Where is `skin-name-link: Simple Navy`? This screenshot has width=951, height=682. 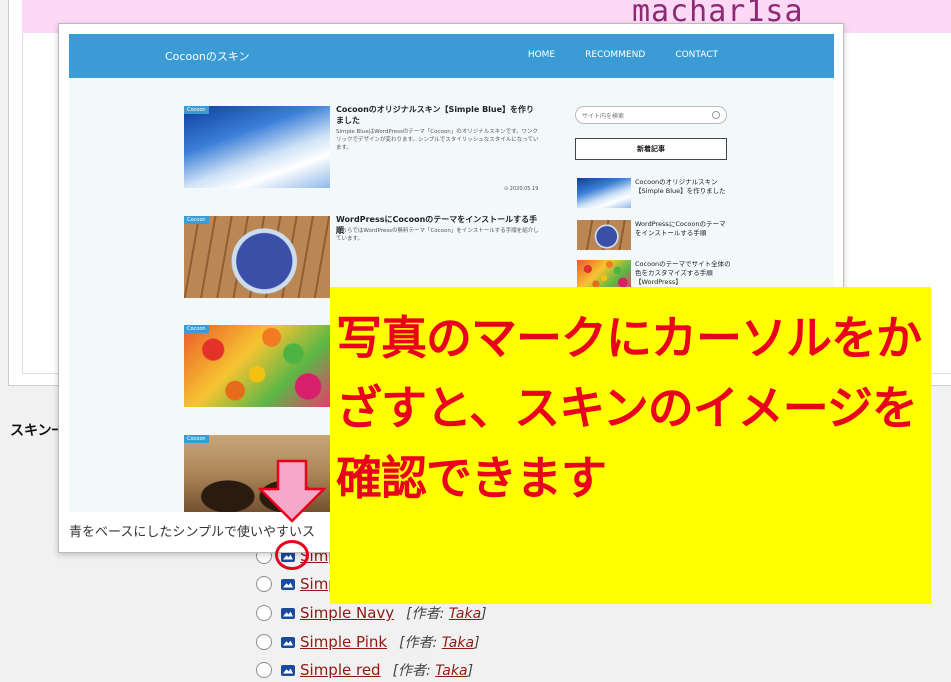 skin-name-link: Simple Navy is located at coordinates (347, 613).